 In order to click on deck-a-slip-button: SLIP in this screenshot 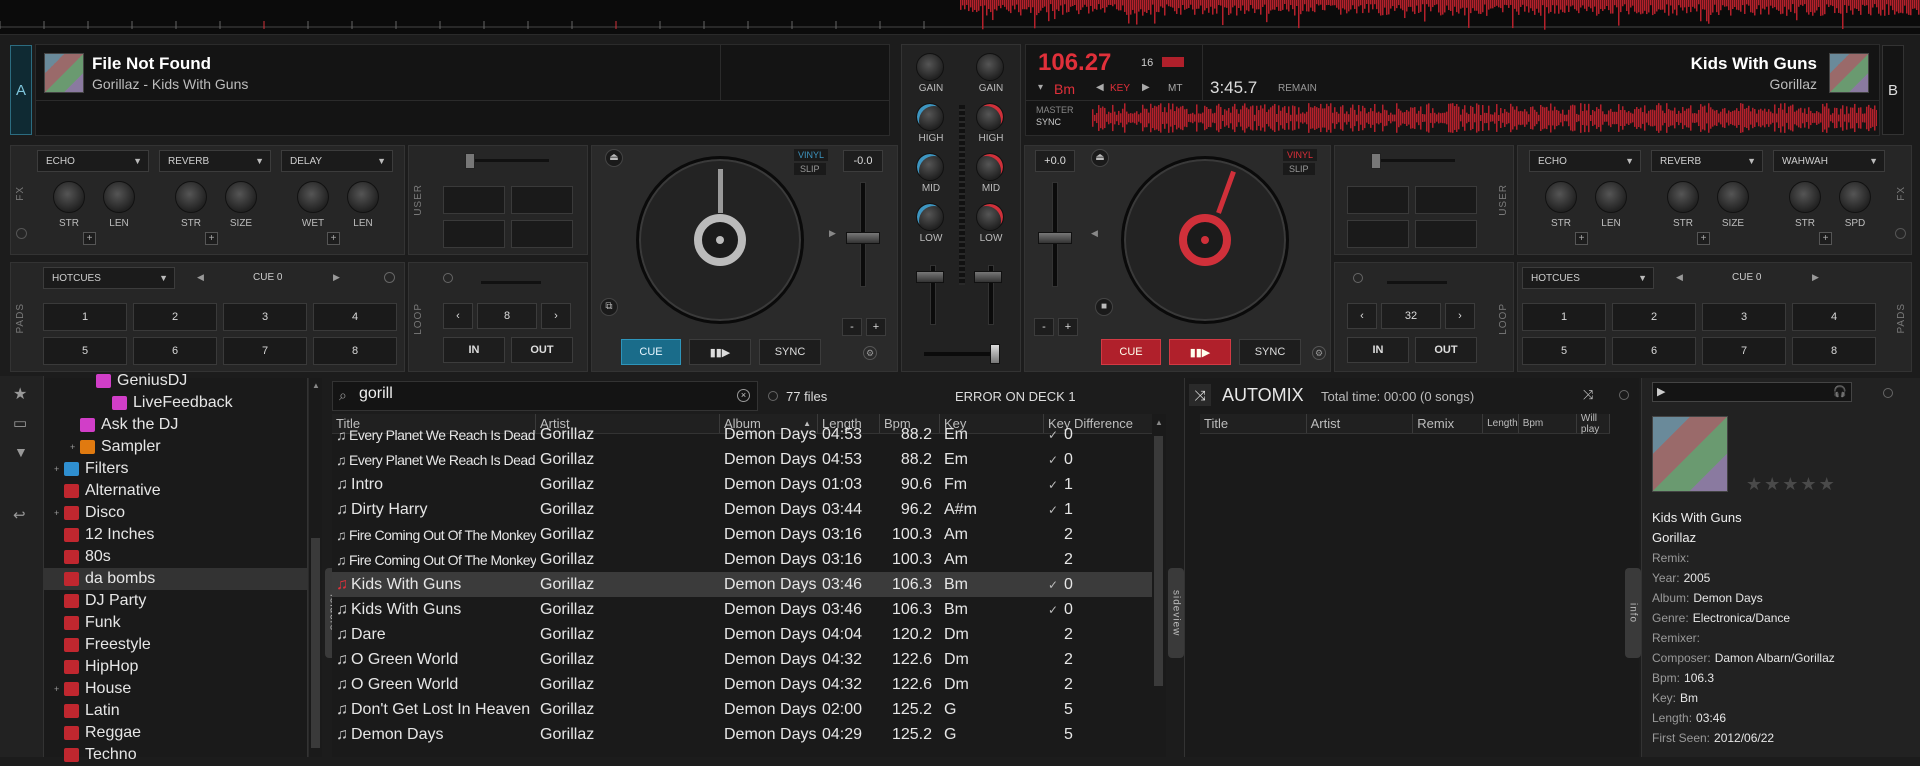, I will do `click(810, 169)`.